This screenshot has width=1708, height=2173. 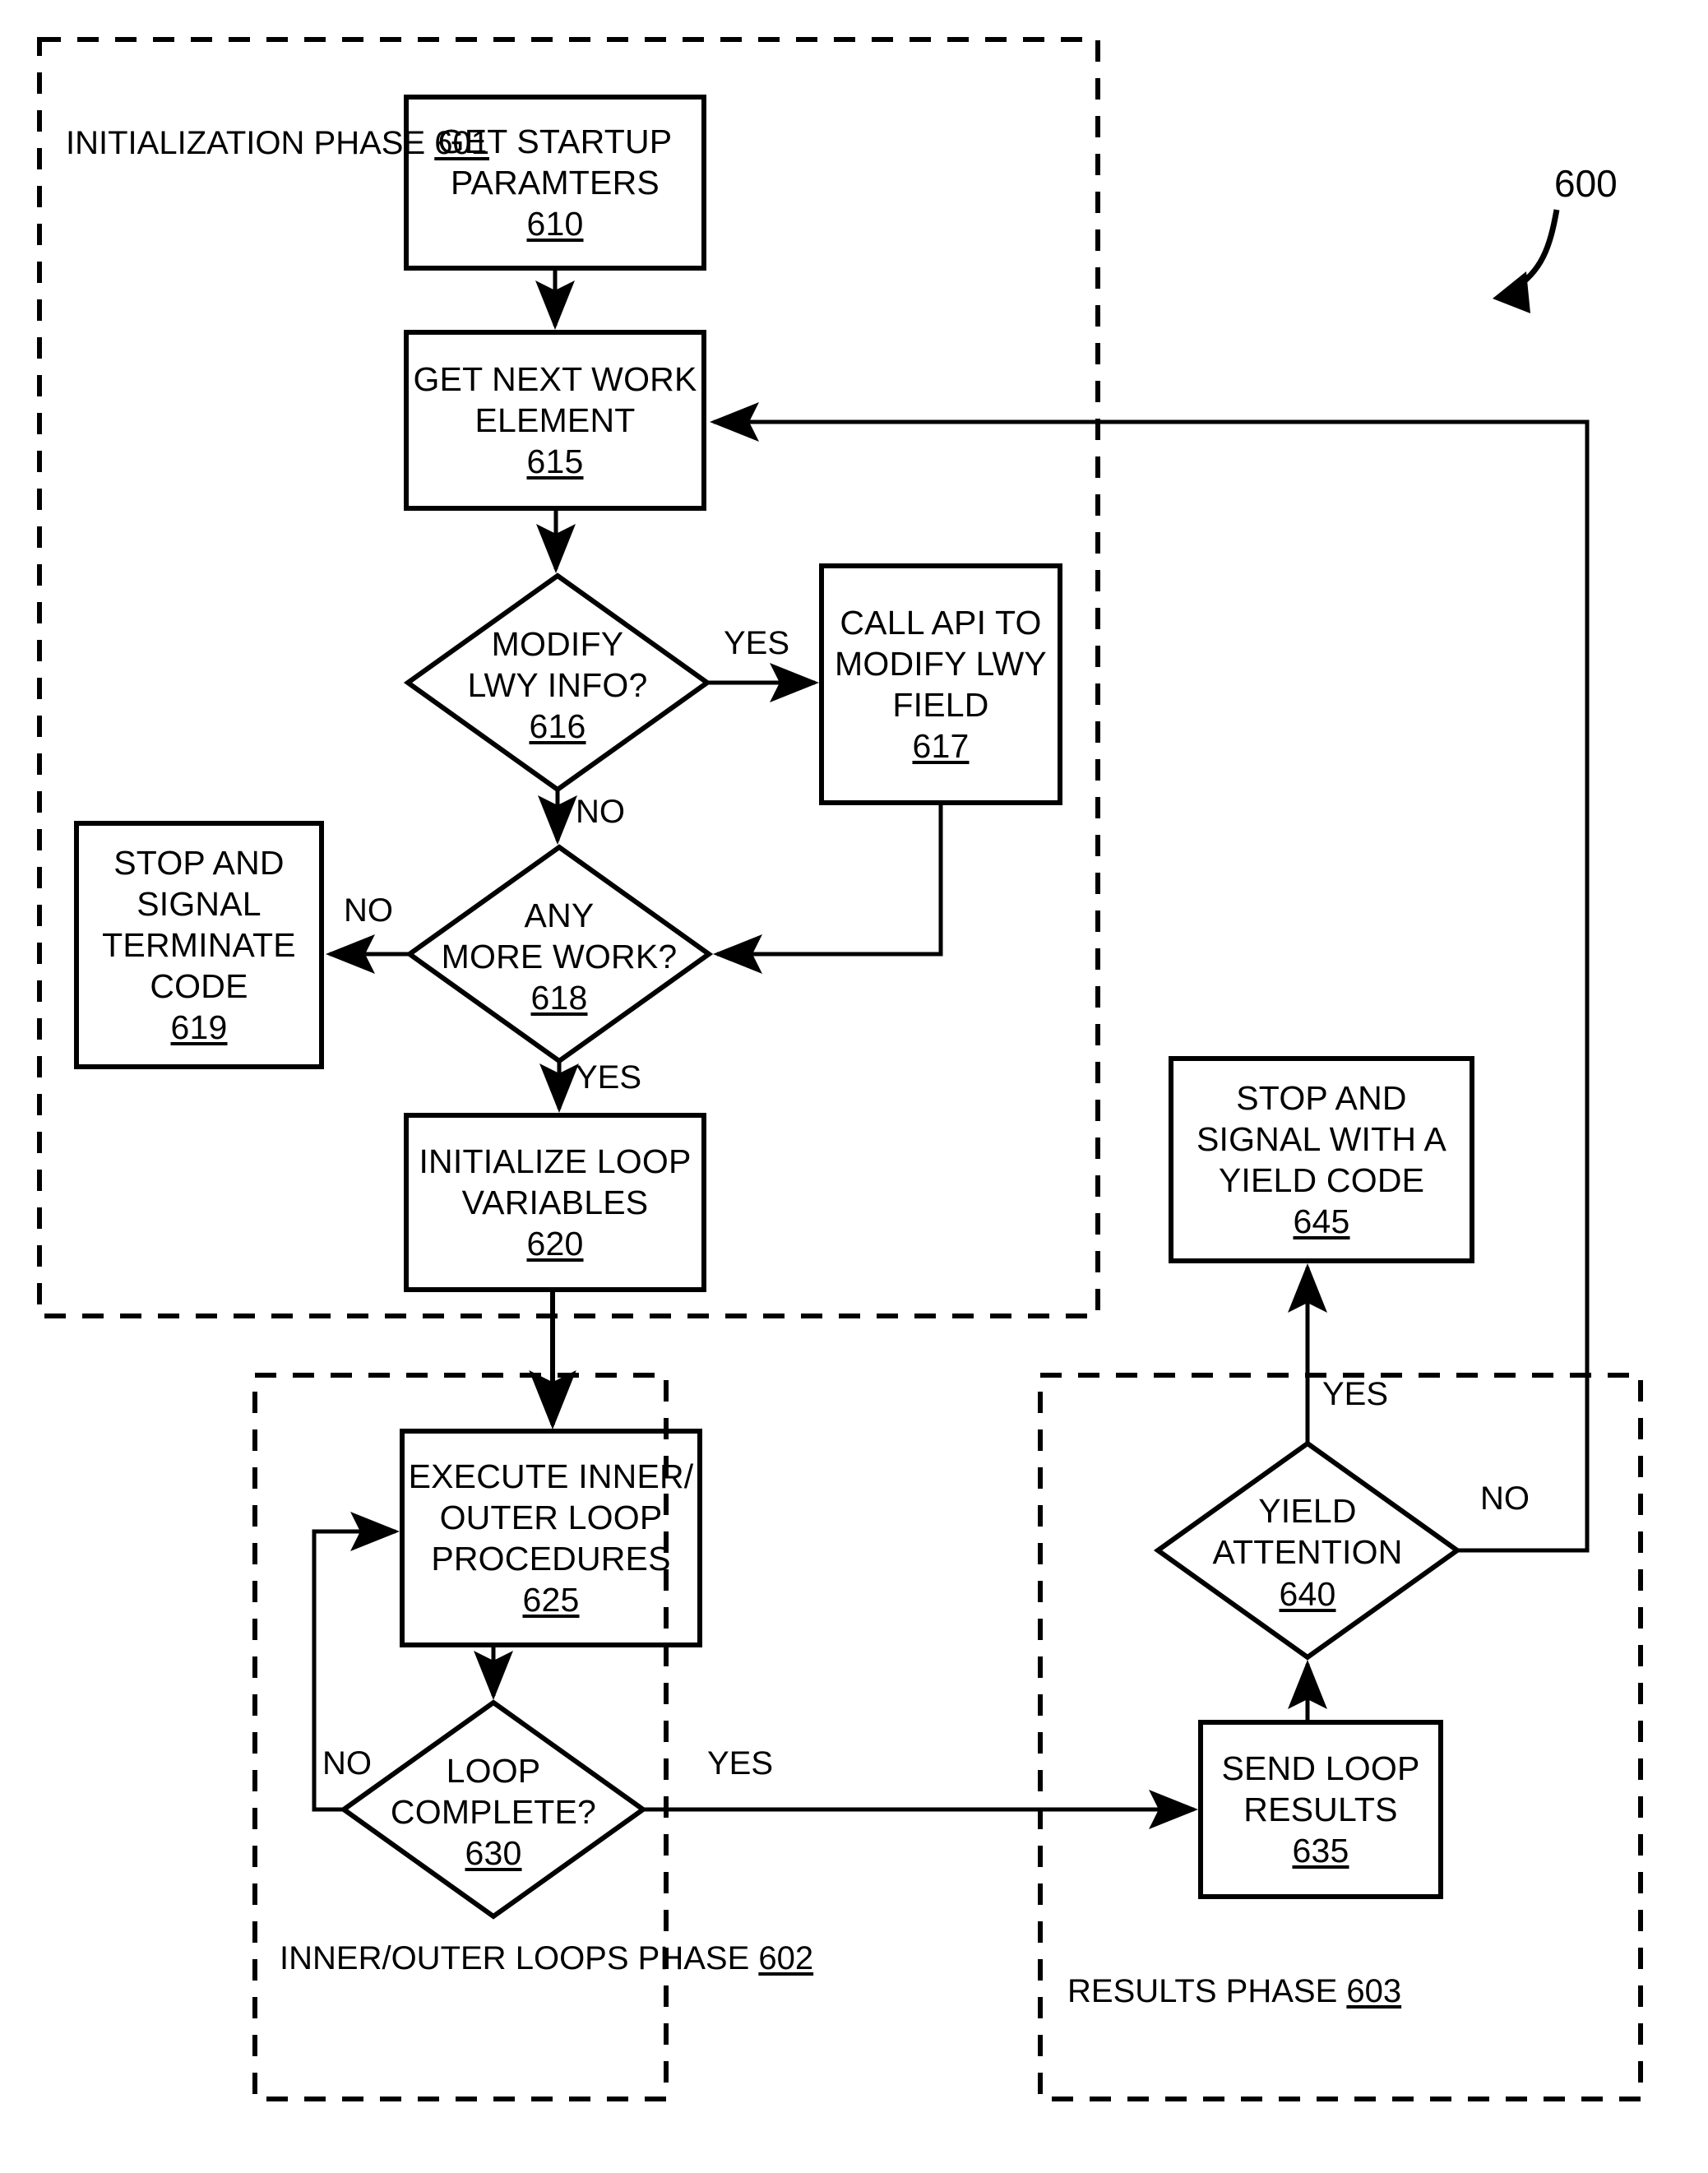 What do you see at coordinates (1505, 1499) in the screenshot?
I see `edge-label-640-no: NO` at bounding box center [1505, 1499].